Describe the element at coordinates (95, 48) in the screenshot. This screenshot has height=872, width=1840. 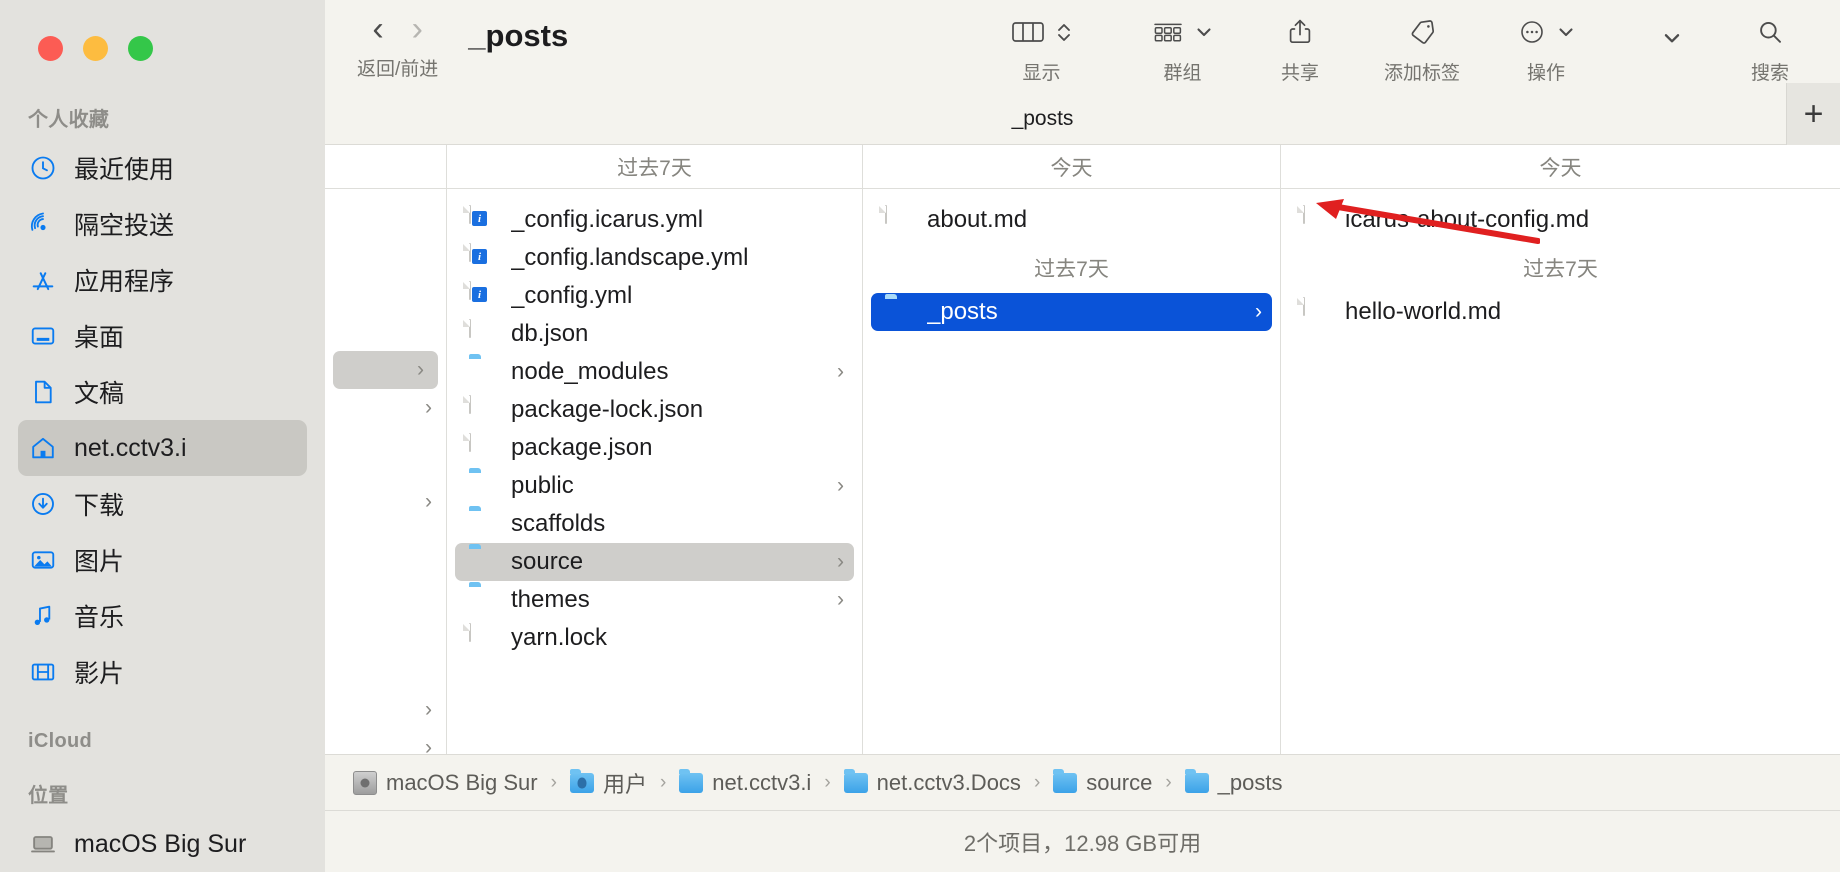
I see `minimize-button` at that location.